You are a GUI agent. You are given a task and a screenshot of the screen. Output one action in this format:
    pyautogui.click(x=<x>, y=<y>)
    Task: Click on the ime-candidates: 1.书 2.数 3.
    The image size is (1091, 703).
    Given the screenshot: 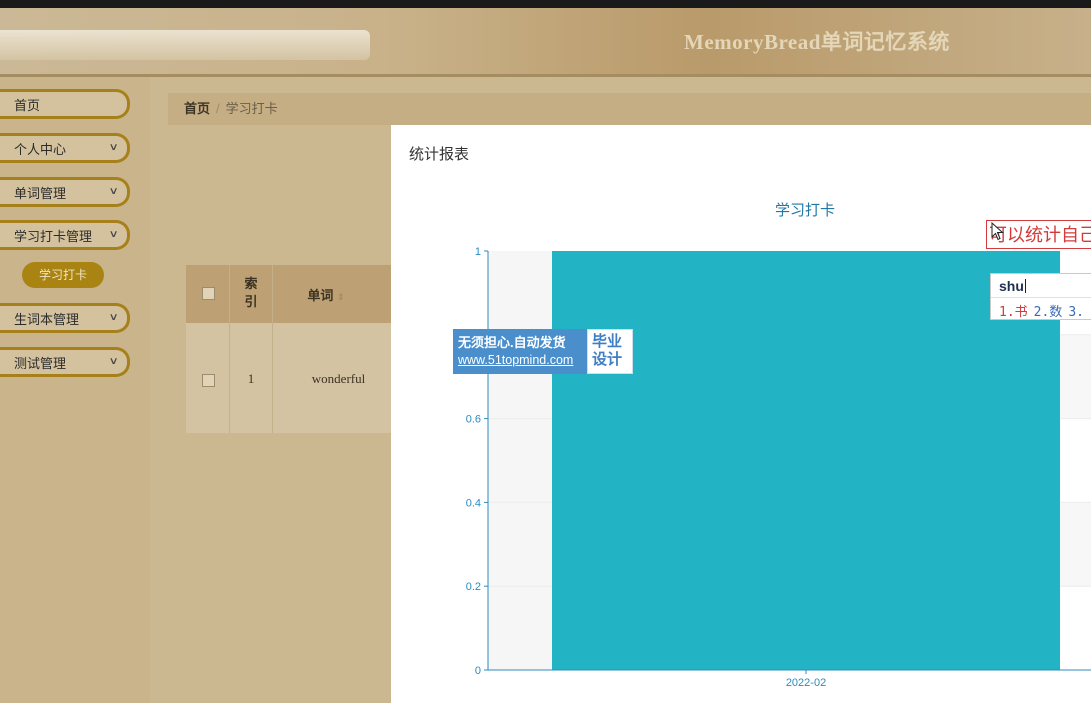 What is the action you would take?
    pyautogui.click(x=1044, y=310)
    